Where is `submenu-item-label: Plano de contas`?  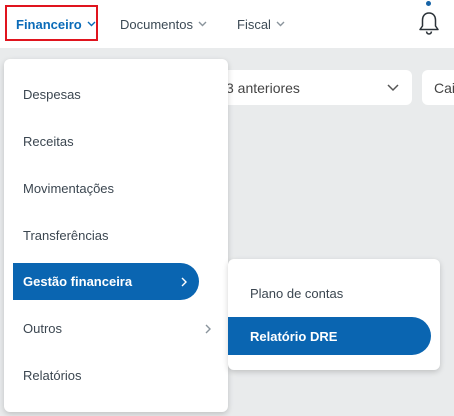 submenu-item-label: Plano de contas is located at coordinates (297, 293).